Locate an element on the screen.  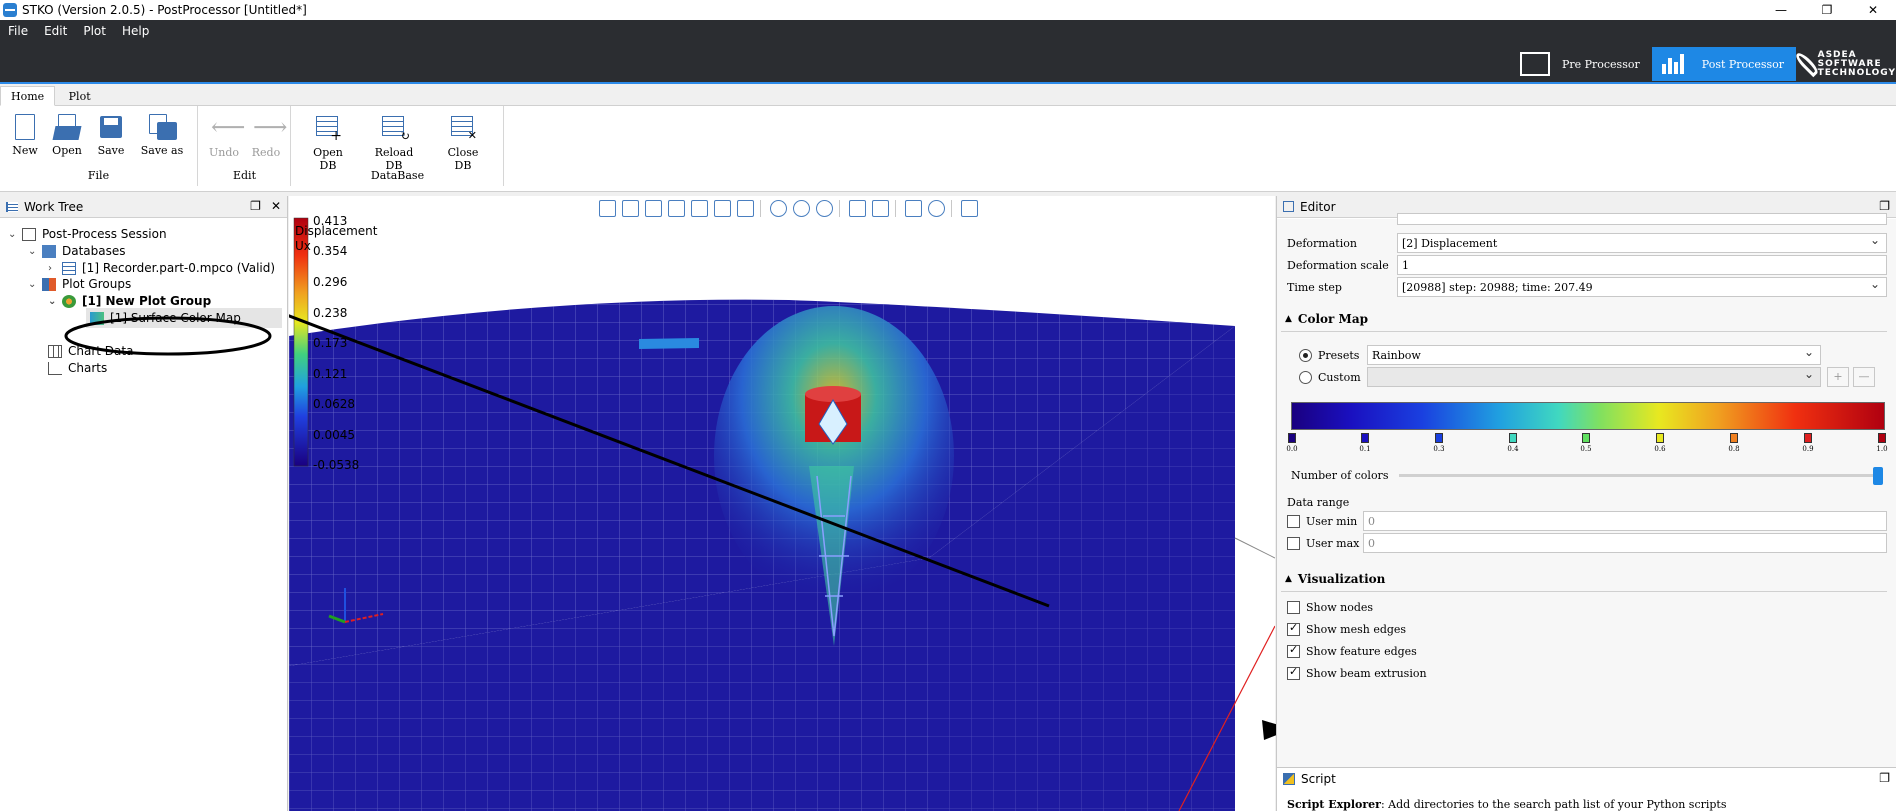
user-min-input: 0 is located at coordinates (1625, 521).